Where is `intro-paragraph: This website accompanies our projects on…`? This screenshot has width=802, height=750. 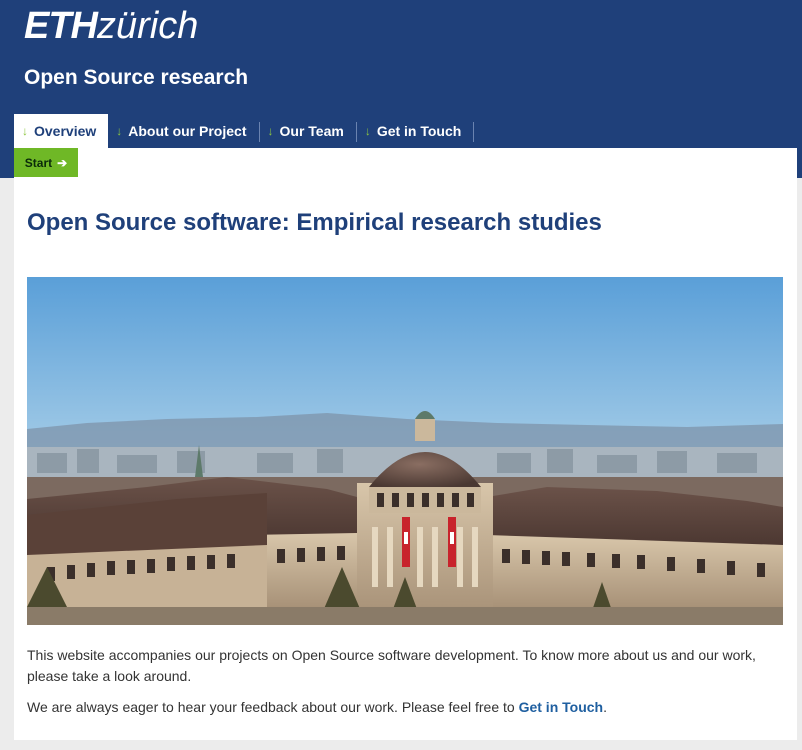 intro-paragraph: This website accompanies our projects on… is located at coordinates (391, 665).